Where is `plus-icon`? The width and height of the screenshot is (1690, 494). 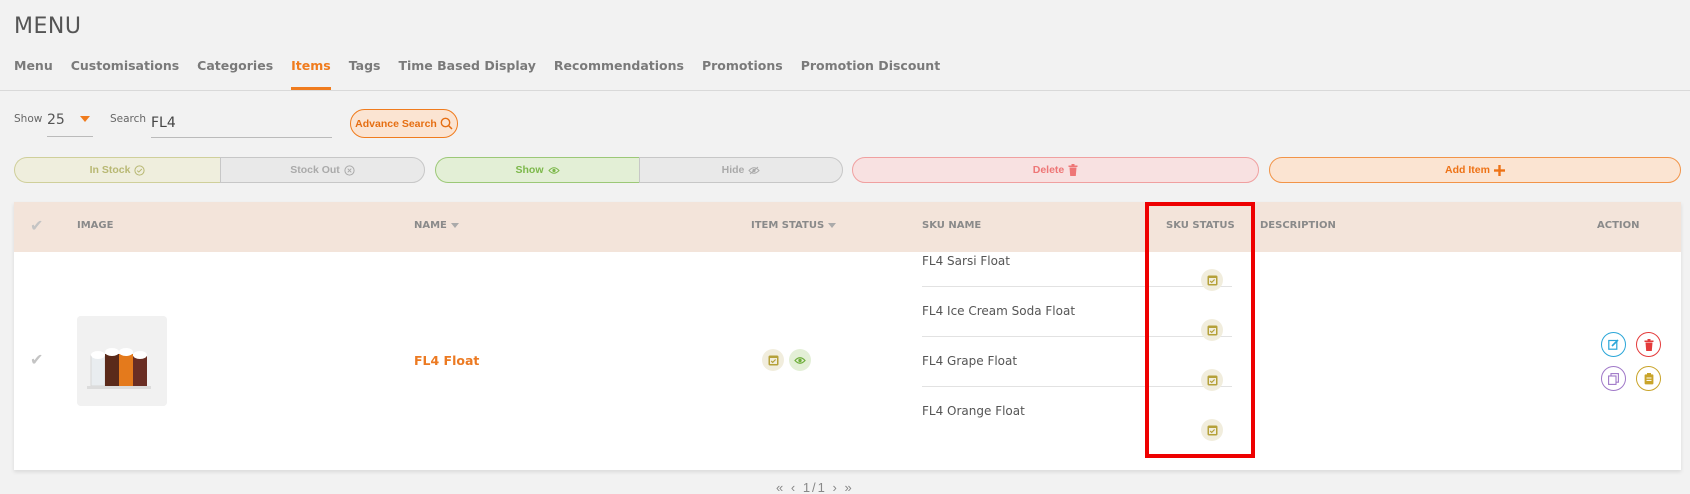
plus-icon is located at coordinates (1499, 170).